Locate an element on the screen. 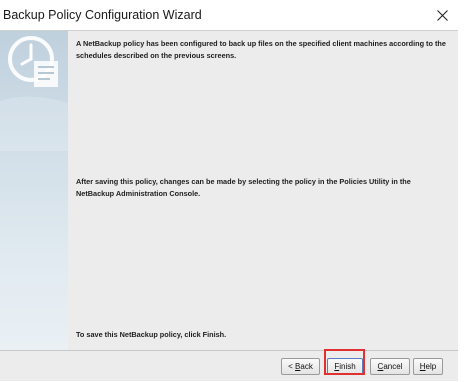 Image resolution: width=474 pixels, height=382 pixels. back-button-label: < Back is located at coordinates (300, 366).